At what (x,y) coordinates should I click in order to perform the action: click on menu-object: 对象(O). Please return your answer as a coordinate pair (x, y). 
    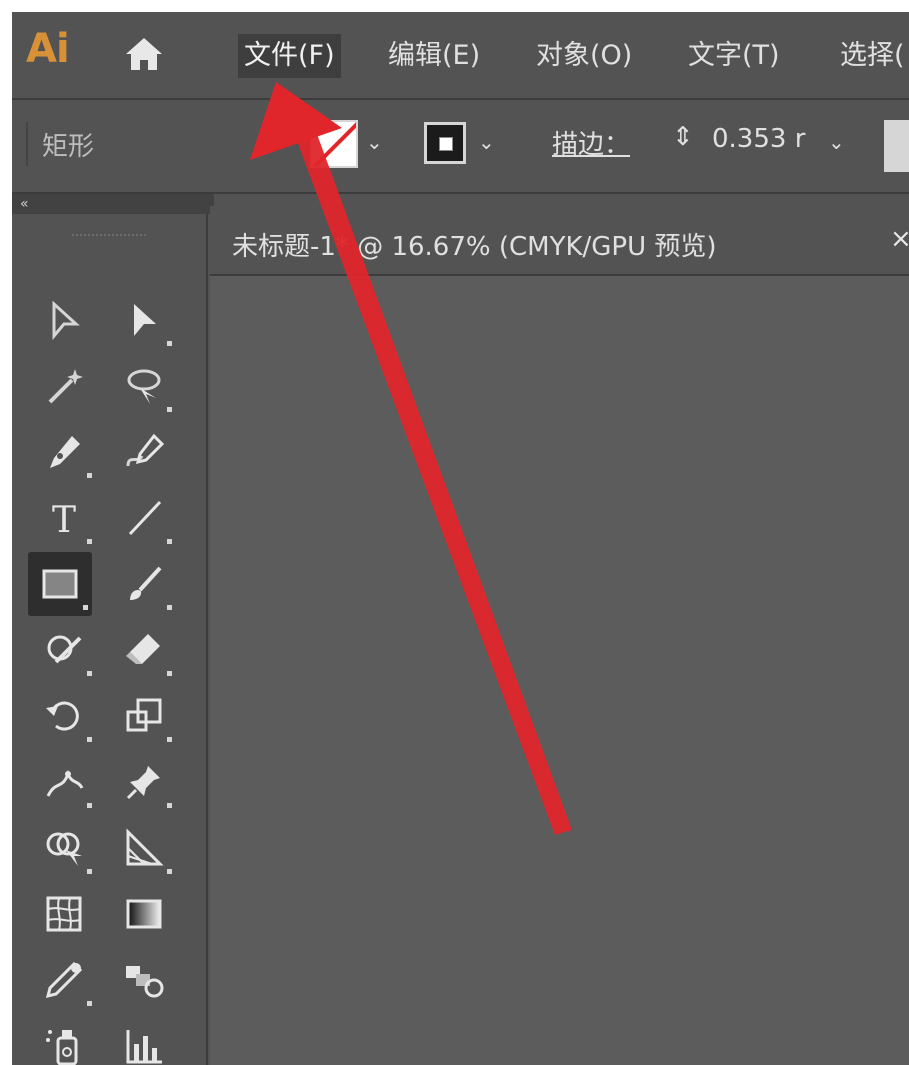
    Looking at the image, I should click on (584, 56).